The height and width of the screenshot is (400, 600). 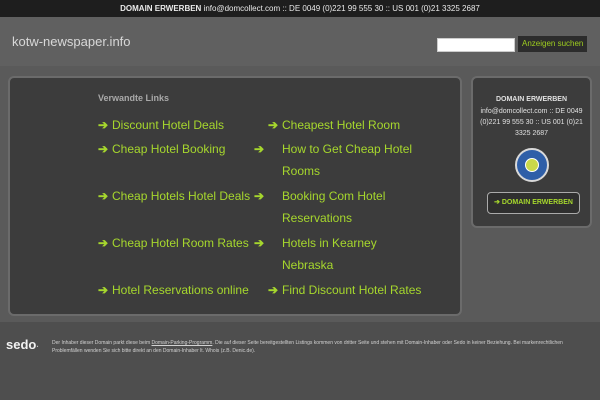 What do you see at coordinates (328, 254) in the screenshot?
I see `related-link: ➔ Hotels in Kearney Nebraska` at bounding box center [328, 254].